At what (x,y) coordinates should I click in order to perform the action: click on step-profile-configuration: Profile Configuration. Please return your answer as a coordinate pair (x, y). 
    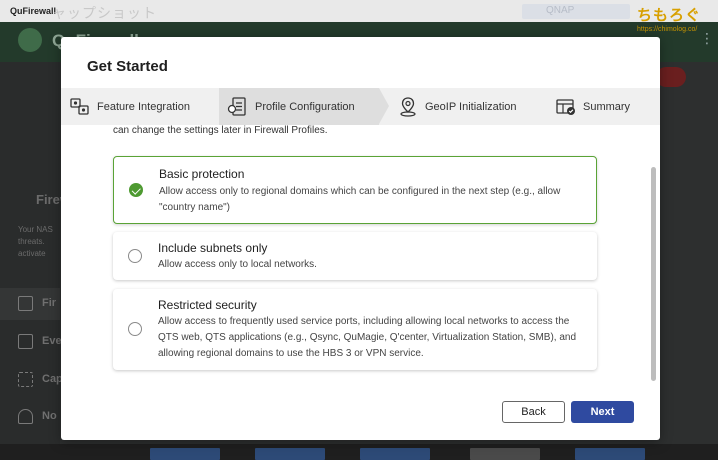
    Looking at the image, I should click on (291, 106).